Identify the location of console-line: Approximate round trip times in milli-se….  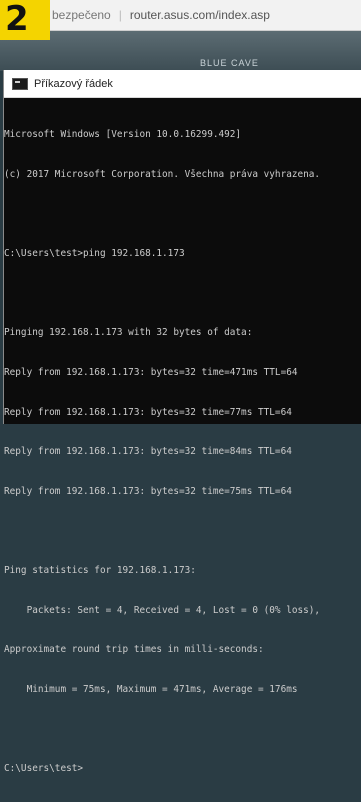
(134, 650).